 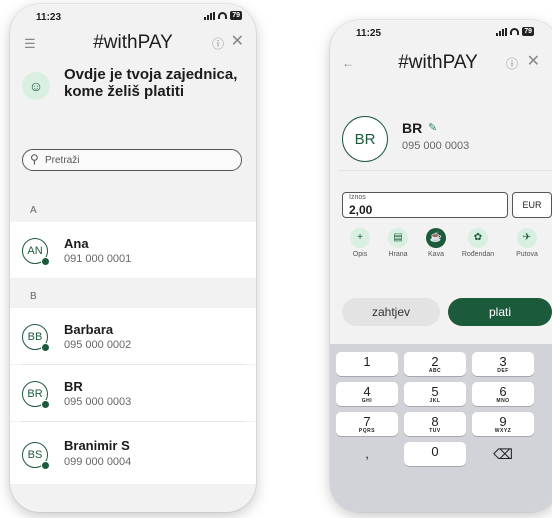 What do you see at coordinates (97, 445) in the screenshot?
I see `contact-name: Branimir S` at bounding box center [97, 445].